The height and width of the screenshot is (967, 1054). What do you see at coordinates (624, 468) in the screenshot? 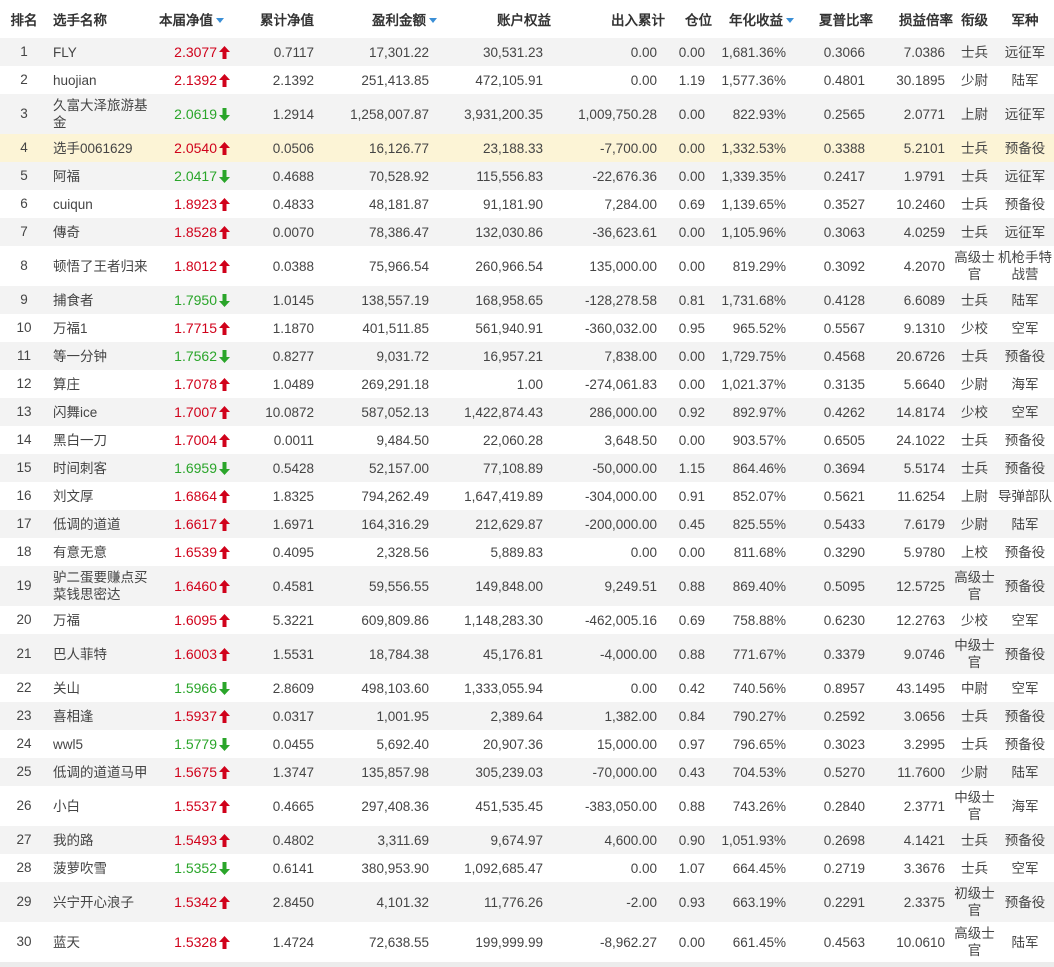
I see `inout-cell: -50,000.00` at bounding box center [624, 468].